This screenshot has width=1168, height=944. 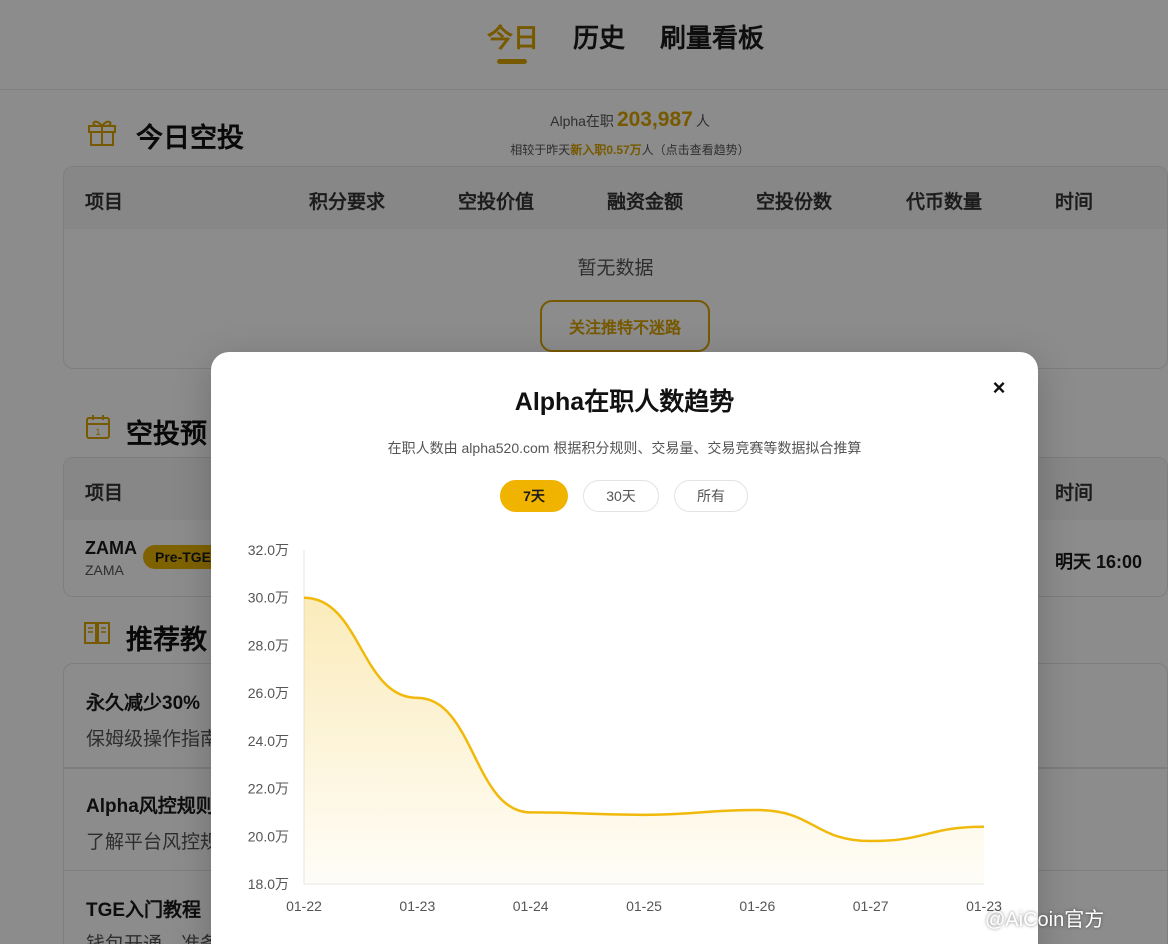 I want to click on y-tick-label: 22.0万, so click(x=268, y=789).